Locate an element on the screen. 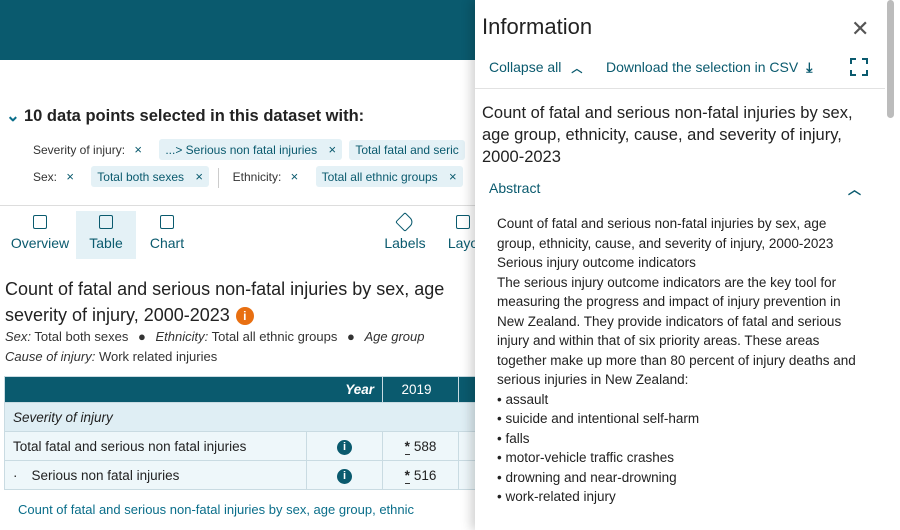  tab-labels: Labels is located at coordinates (405, 235).